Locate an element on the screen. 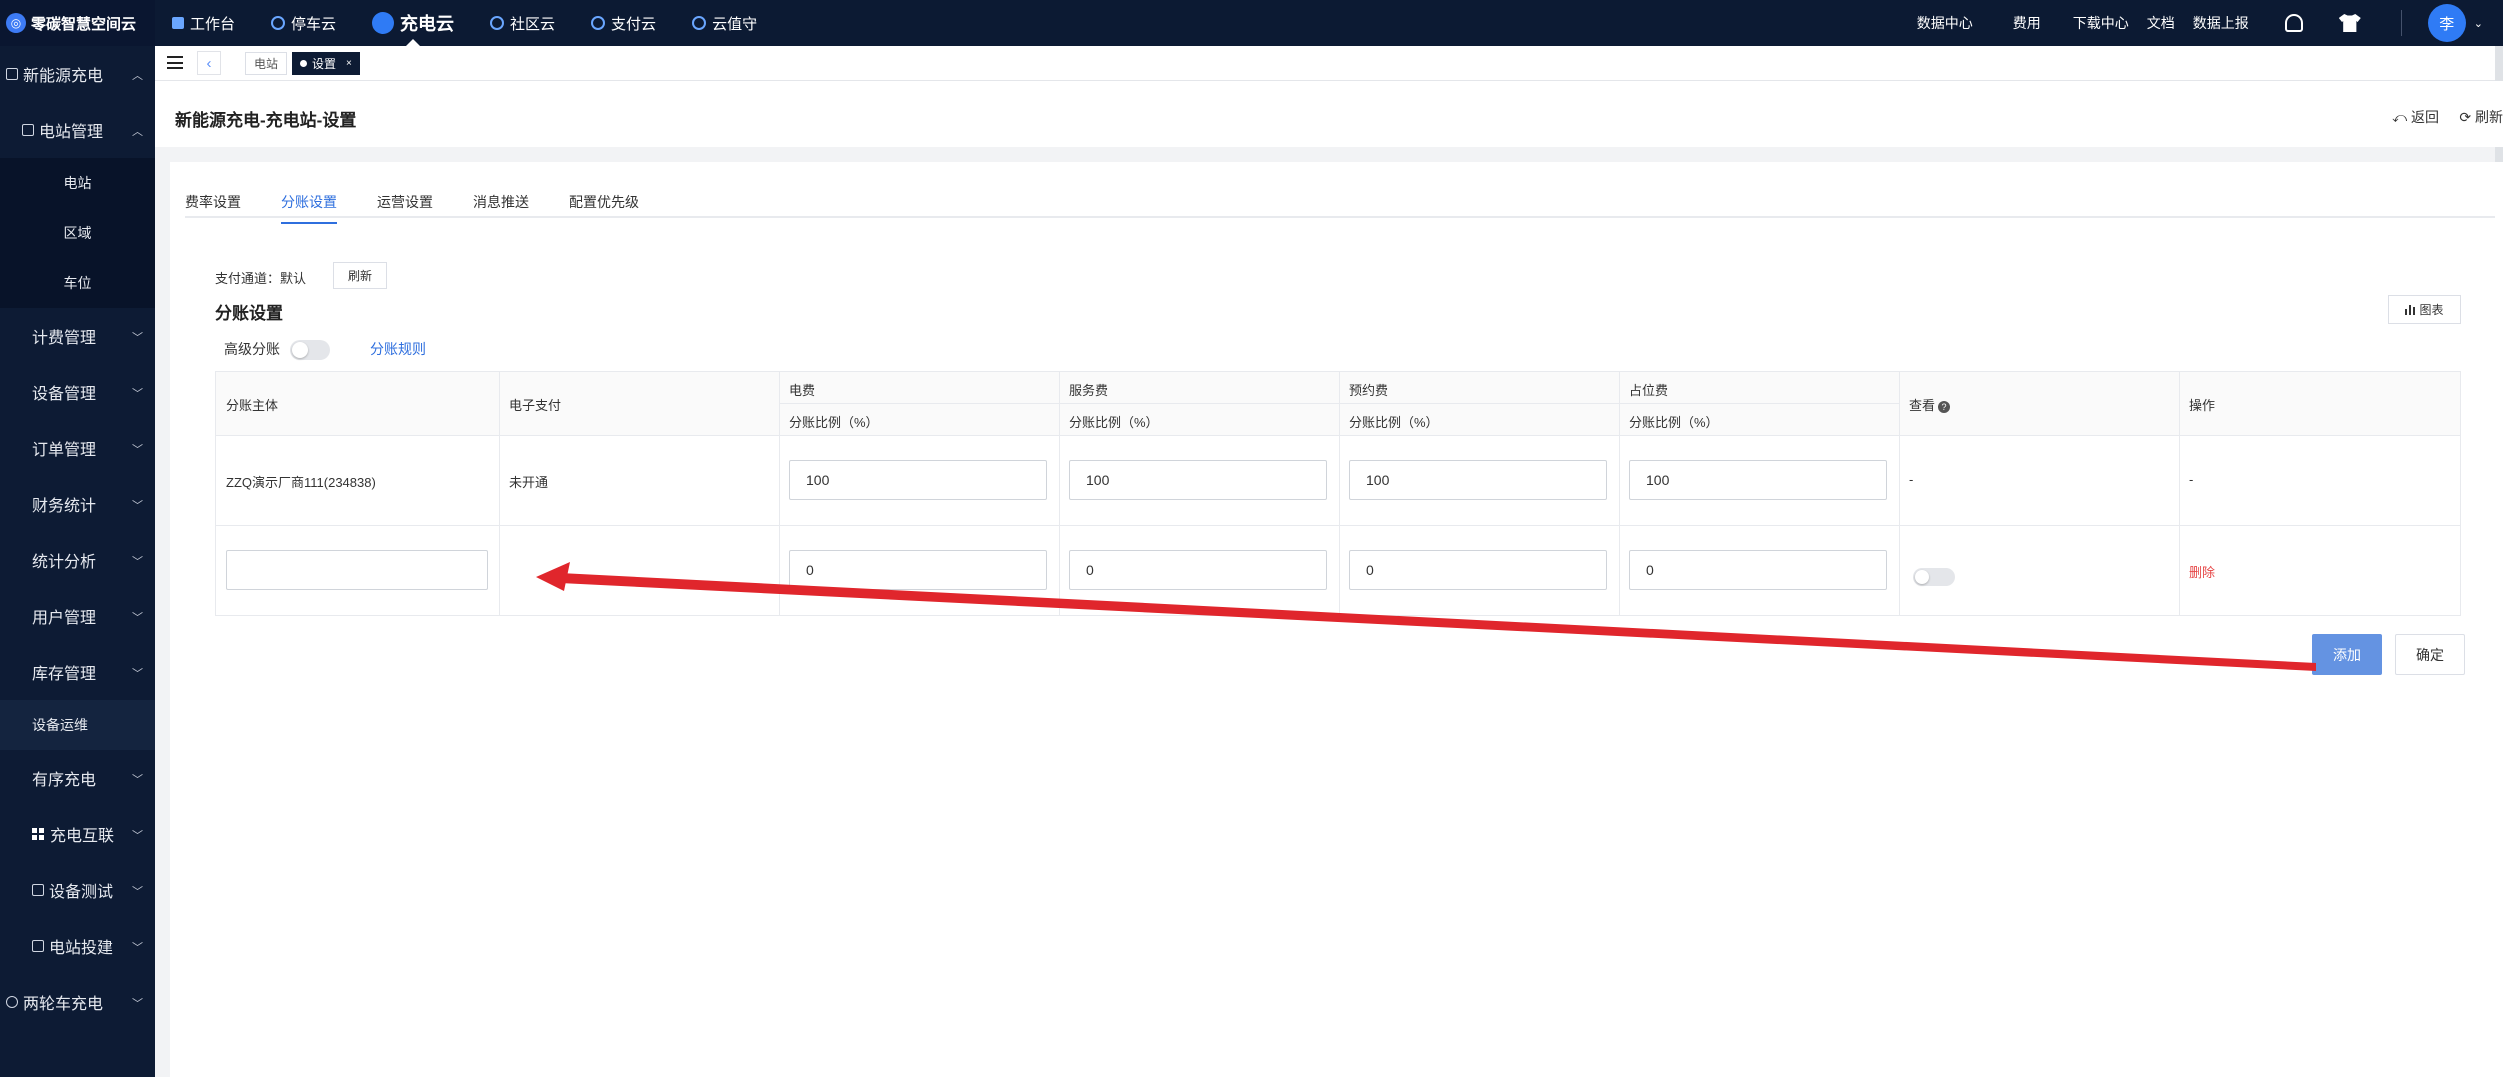 The image size is (2503, 1077). sidebar-item-inventory: 库存管理 ﹀ is located at coordinates (77, 672).